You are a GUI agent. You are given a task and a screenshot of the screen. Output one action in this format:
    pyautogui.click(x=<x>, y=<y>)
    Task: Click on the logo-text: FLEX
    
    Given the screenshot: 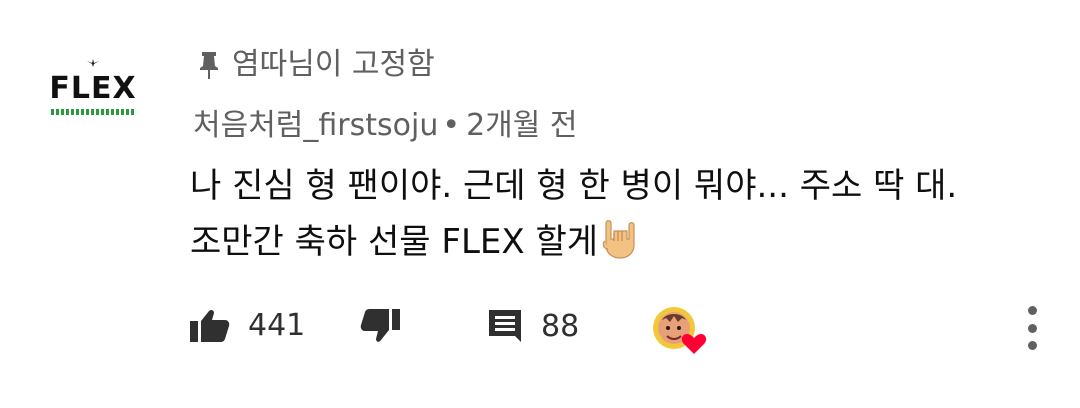 What is the action you would take?
    pyautogui.click(x=93, y=88)
    